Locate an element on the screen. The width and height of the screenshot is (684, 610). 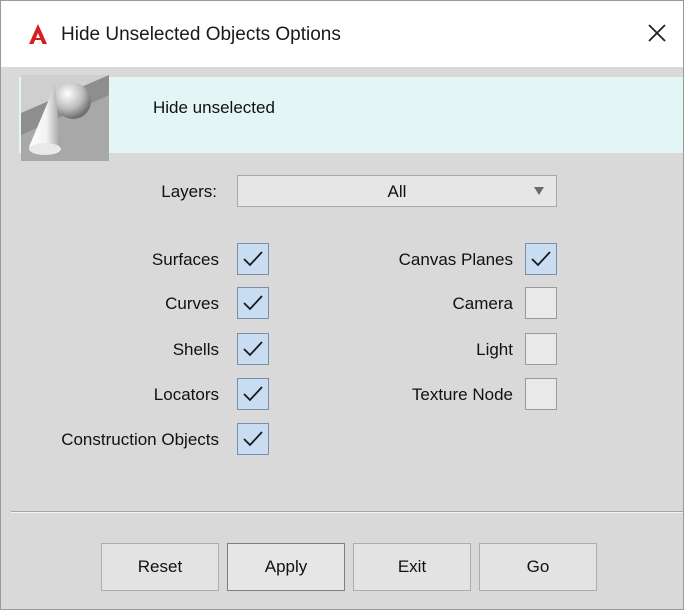
exit-button: Exit is located at coordinates (412, 567).